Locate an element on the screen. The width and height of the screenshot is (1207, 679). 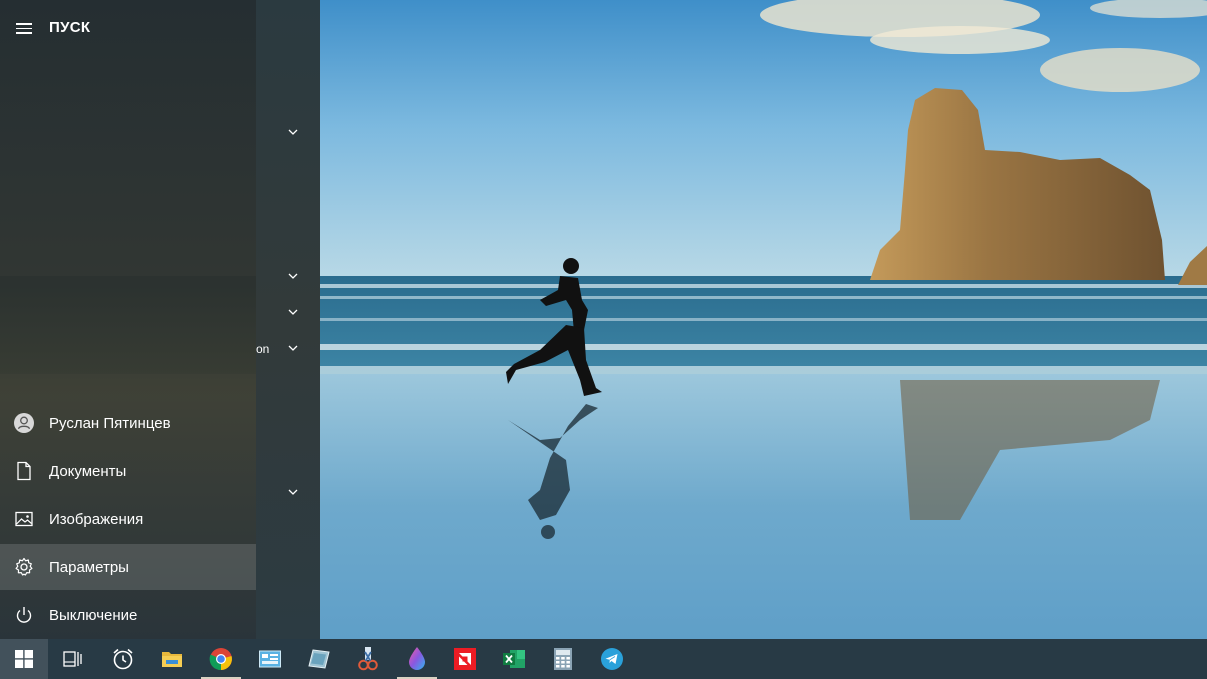
user-avatar-icon is located at coordinates (24, 423).